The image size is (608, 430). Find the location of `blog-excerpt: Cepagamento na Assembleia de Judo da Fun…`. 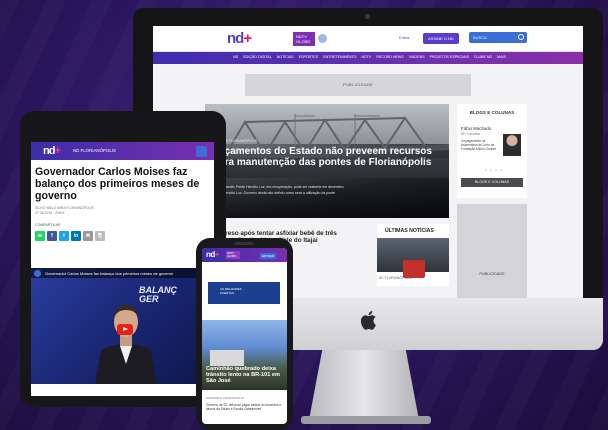

blog-excerpt: Cepagamento na Assembleia de Judo da Fun… is located at coordinates (480, 145).